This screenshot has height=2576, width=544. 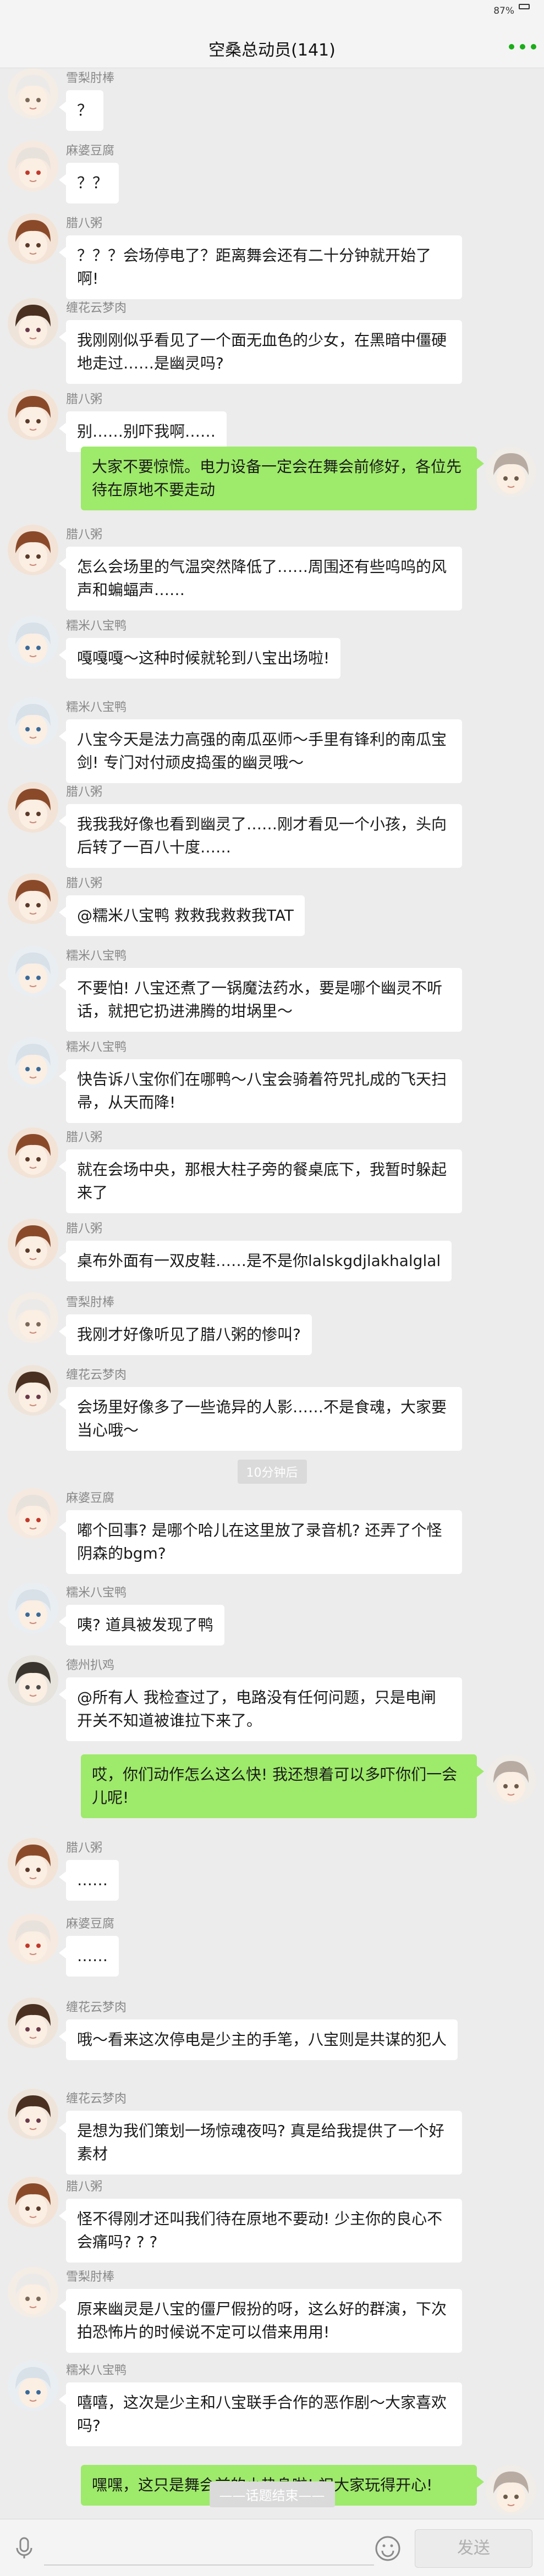 What do you see at coordinates (182, 915) in the screenshot?
I see `message-bubble: @糯米八宝鸭 救救我救救我TAT` at bounding box center [182, 915].